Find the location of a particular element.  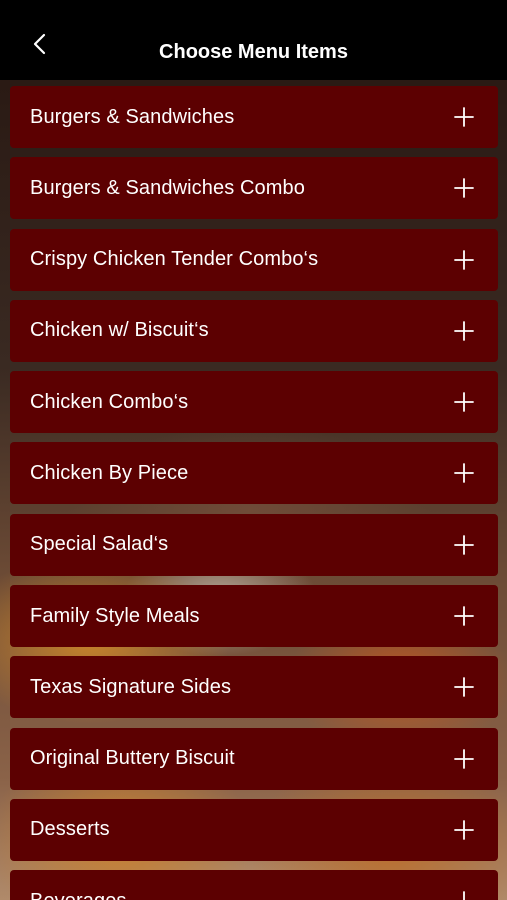

menu-item-burgers-sandwiches: Burgers & Sandwiches is located at coordinates (254, 117).